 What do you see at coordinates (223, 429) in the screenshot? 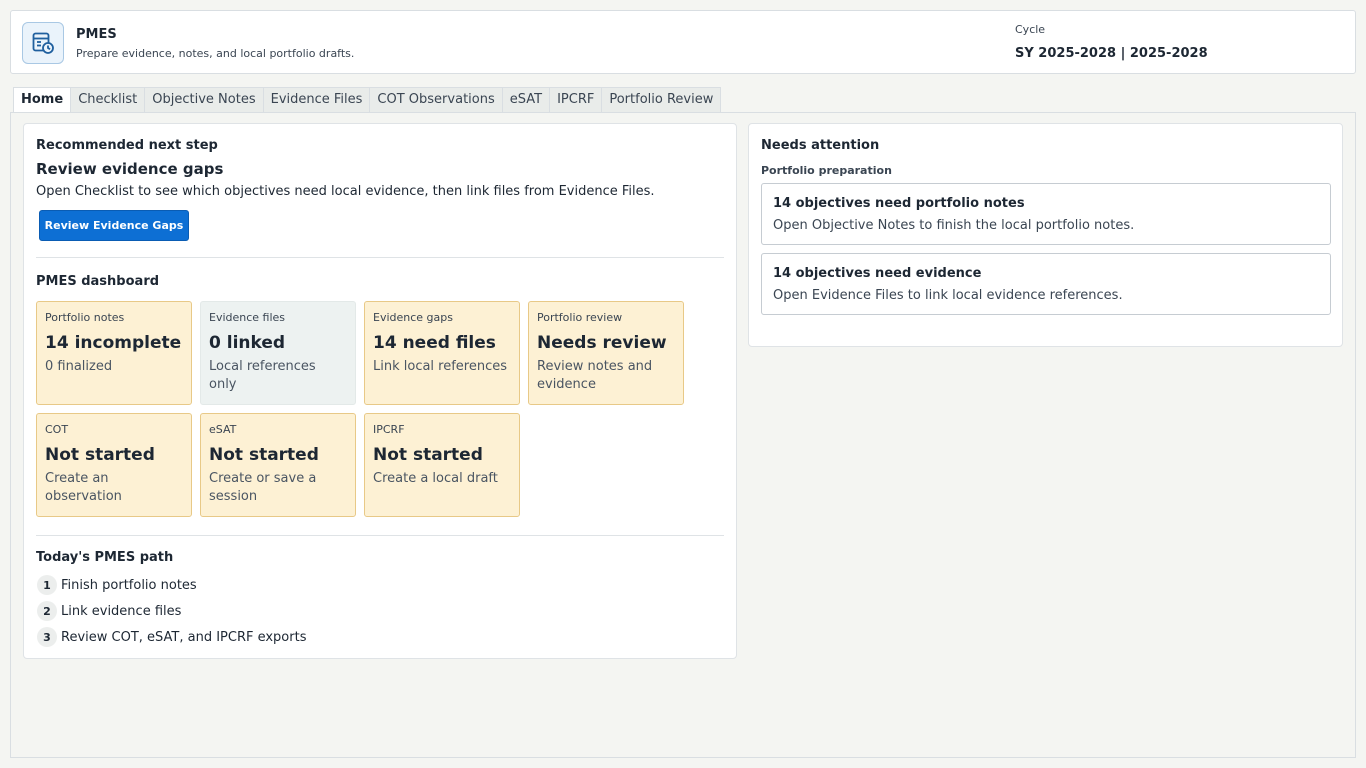
I see `card-label: eSAT` at bounding box center [223, 429].